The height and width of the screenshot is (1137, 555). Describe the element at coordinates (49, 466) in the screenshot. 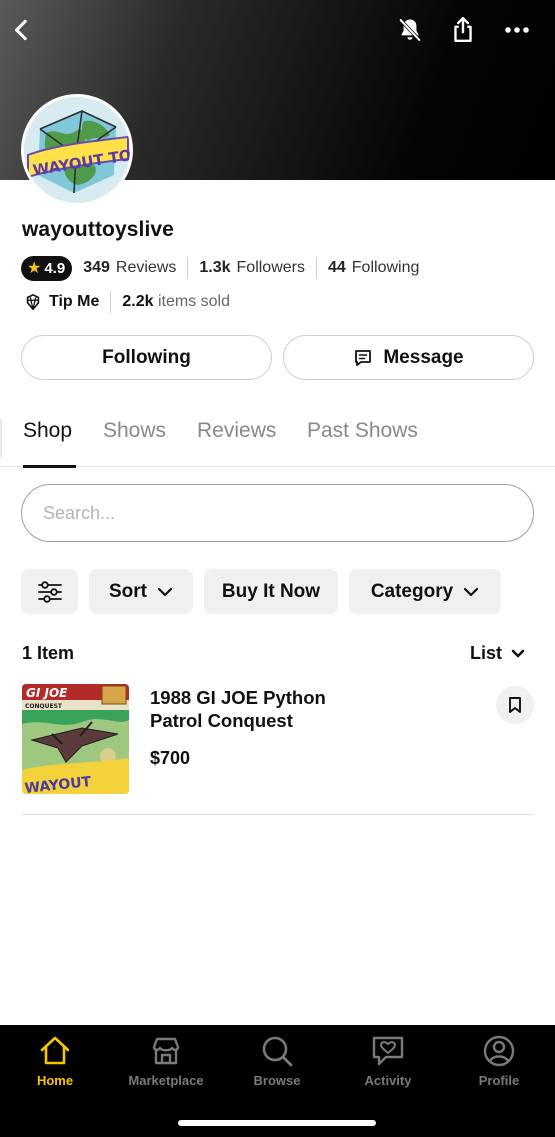

I see `active-tab-indicator` at that location.